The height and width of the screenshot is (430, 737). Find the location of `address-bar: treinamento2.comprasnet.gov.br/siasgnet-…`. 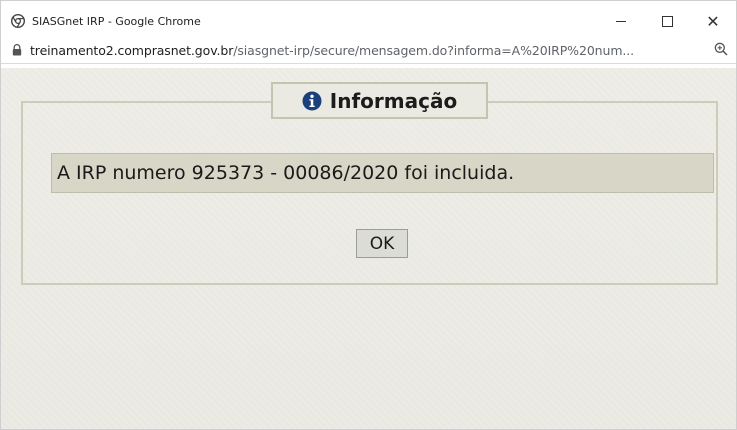

address-bar: treinamento2.comprasnet.gov.br/siasgnet-… is located at coordinates (368, 50).